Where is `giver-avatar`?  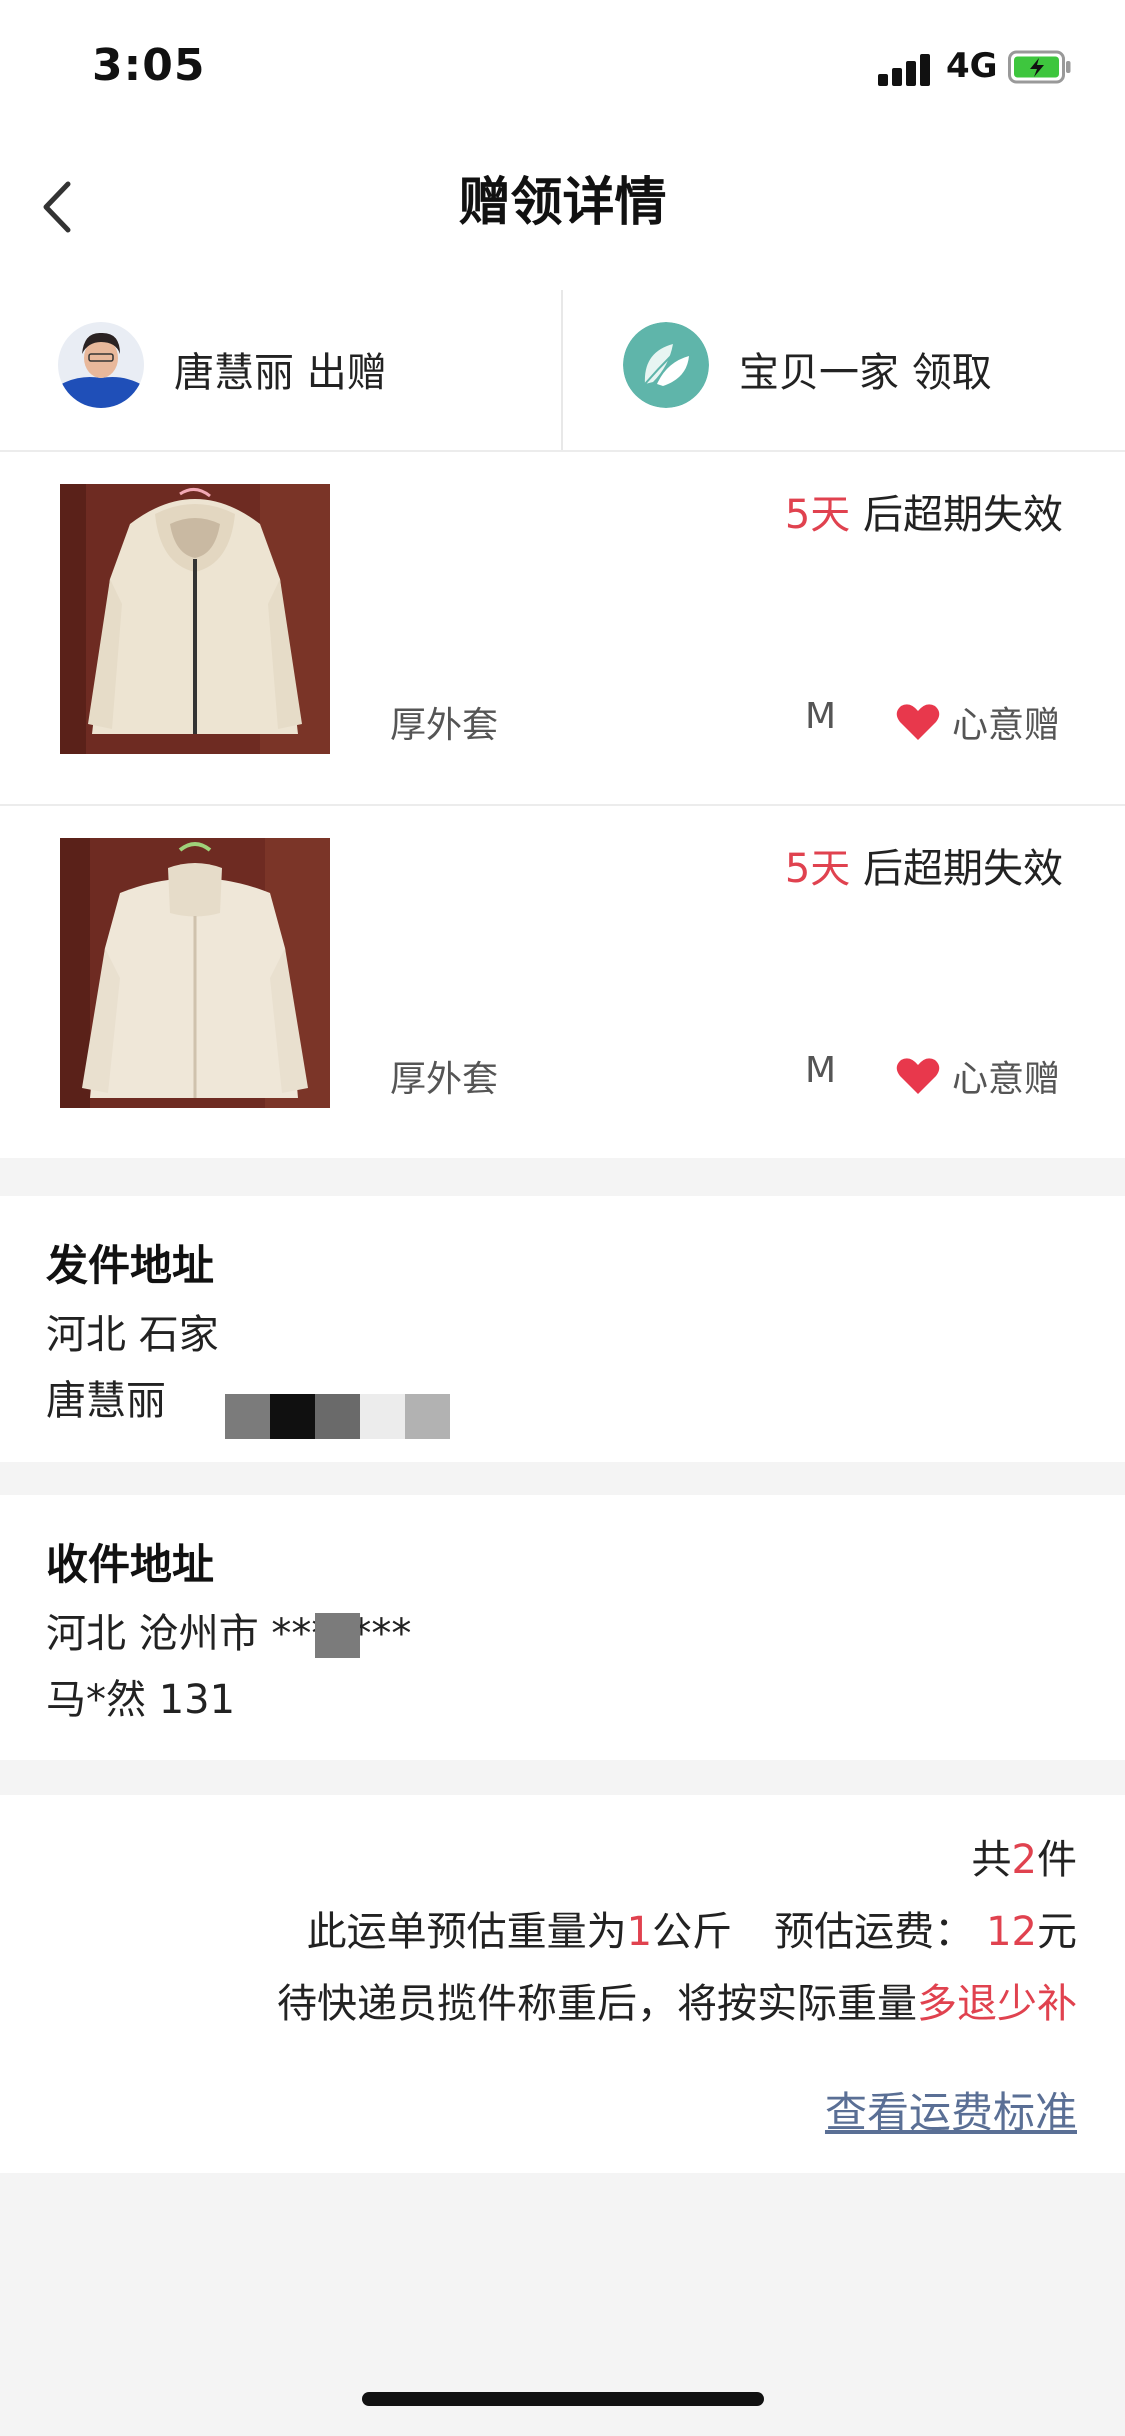
giver-avatar is located at coordinates (101, 365).